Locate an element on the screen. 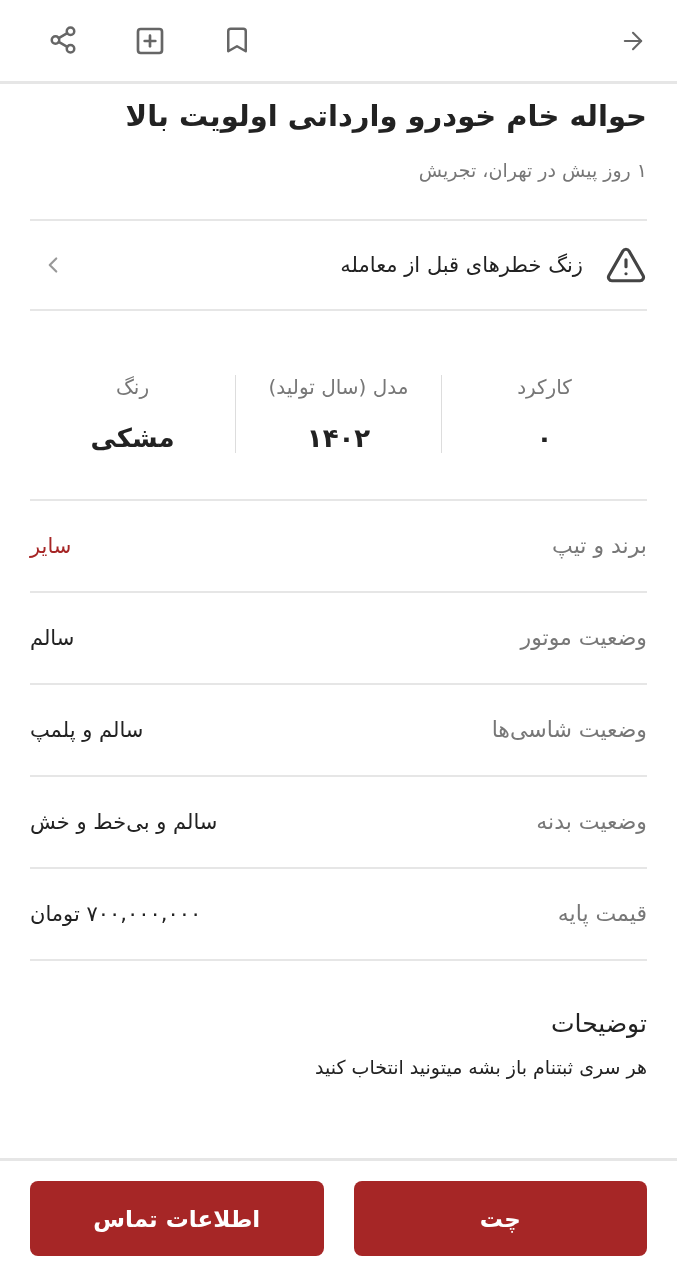 The height and width of the screenshot is (1280, 677). stat-label: رنگ is located at coordinates (132, 386).